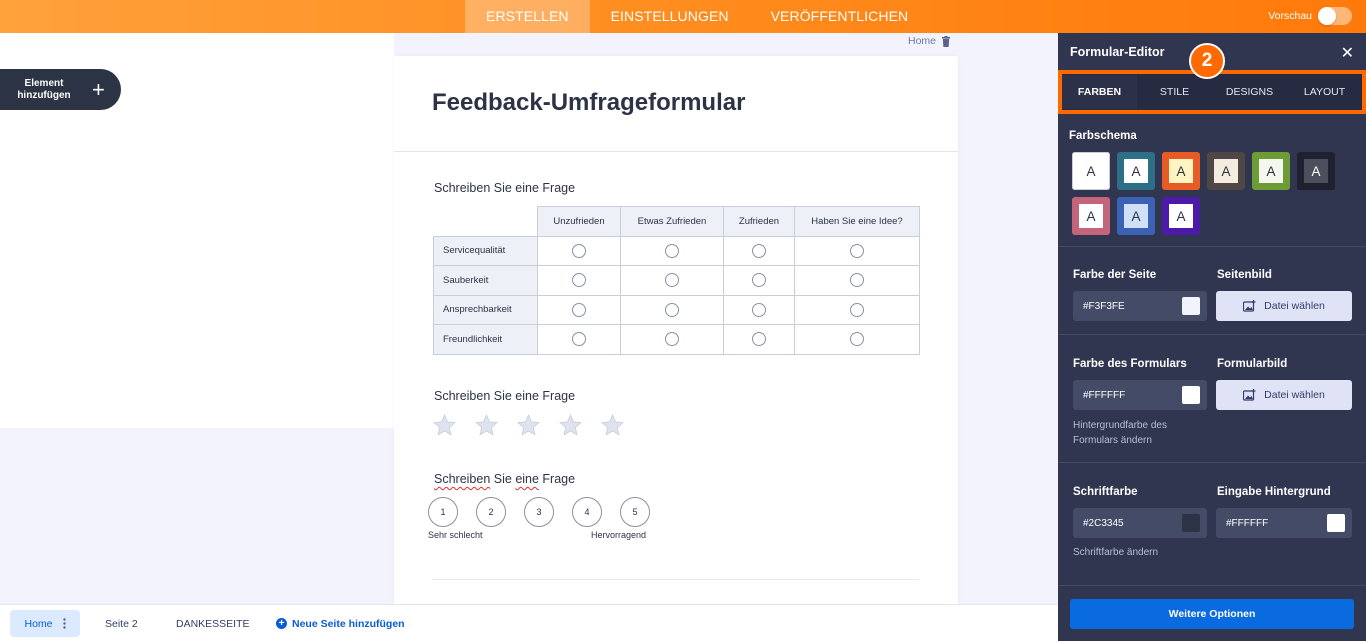 The width and height of the screenshot is (1366, 641). I want to click on add-page-button: + Neue Seite hinzufügen, so click(340, 623).